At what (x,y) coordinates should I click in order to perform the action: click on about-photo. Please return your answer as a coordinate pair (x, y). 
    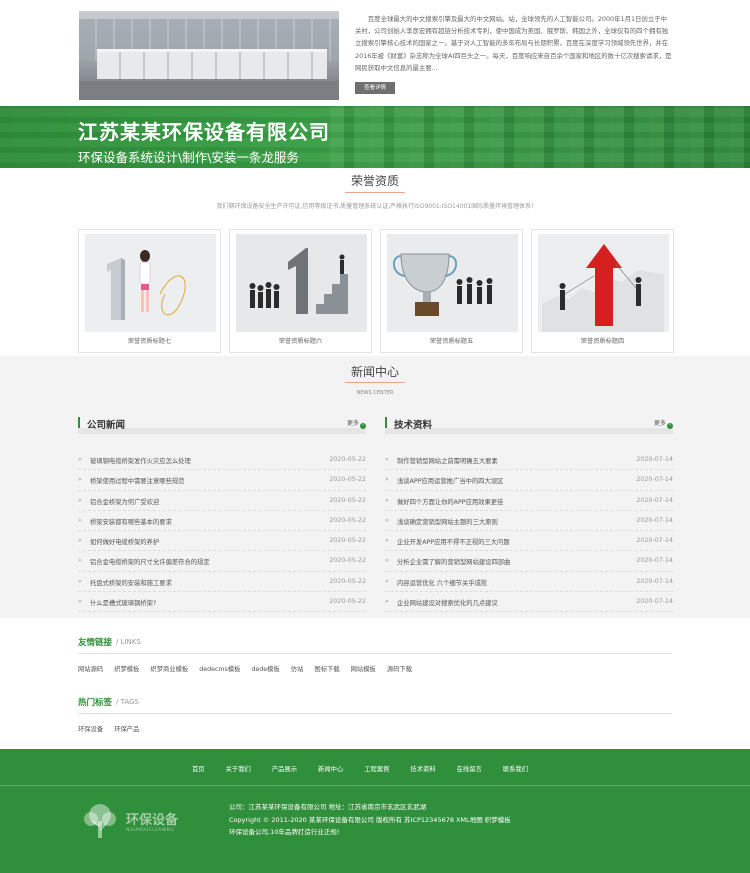
    Looking at the image, I should click on (209, 55).